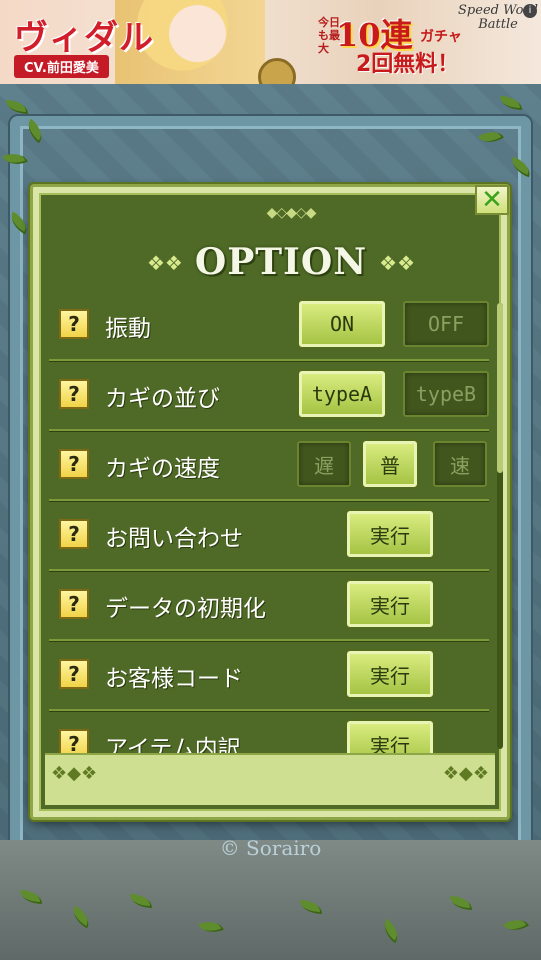 Image resolution: width=541 pixels, height=960 pixels. Describe the element at coordinates (185, 609) in the screenshot. I see `option-label: データの初期化` at that location.